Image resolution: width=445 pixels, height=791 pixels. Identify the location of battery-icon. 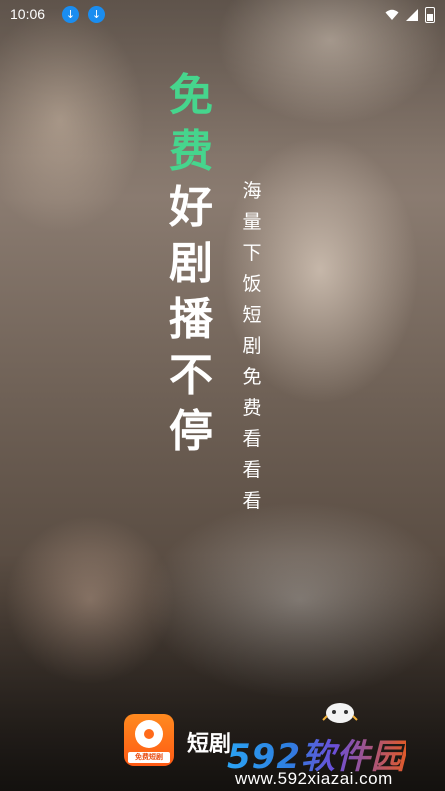
(430, 15).